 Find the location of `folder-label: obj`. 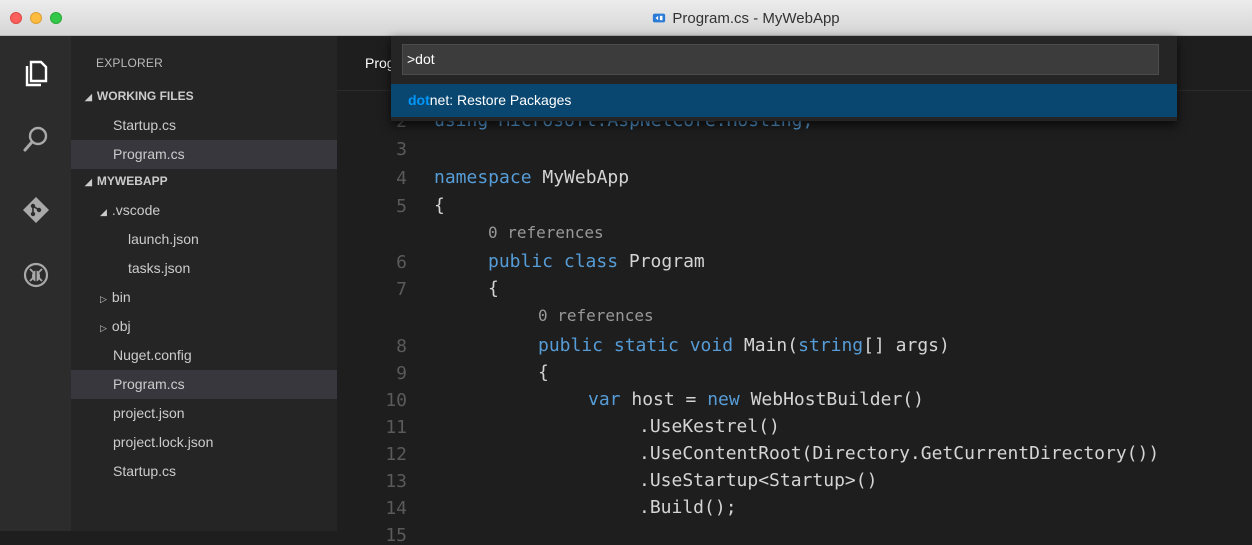

folder-label: obj is located at coordinates (121, 326).